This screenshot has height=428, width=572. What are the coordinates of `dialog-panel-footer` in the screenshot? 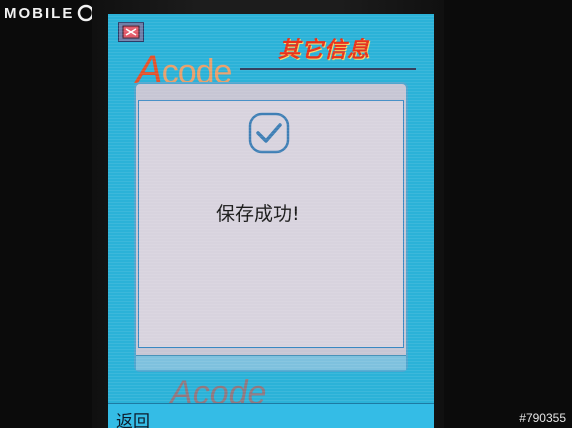 It's located at (271, 362).